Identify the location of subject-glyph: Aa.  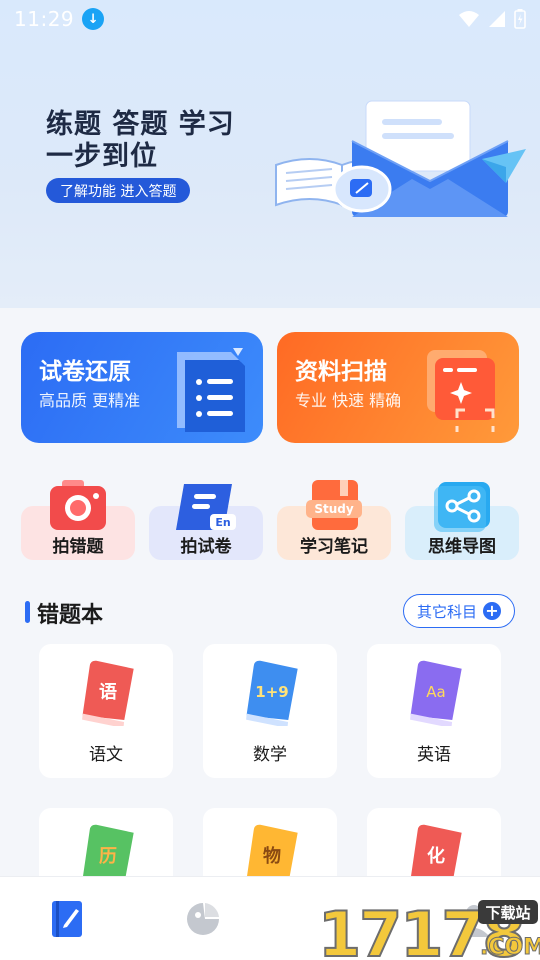
(435, 692).